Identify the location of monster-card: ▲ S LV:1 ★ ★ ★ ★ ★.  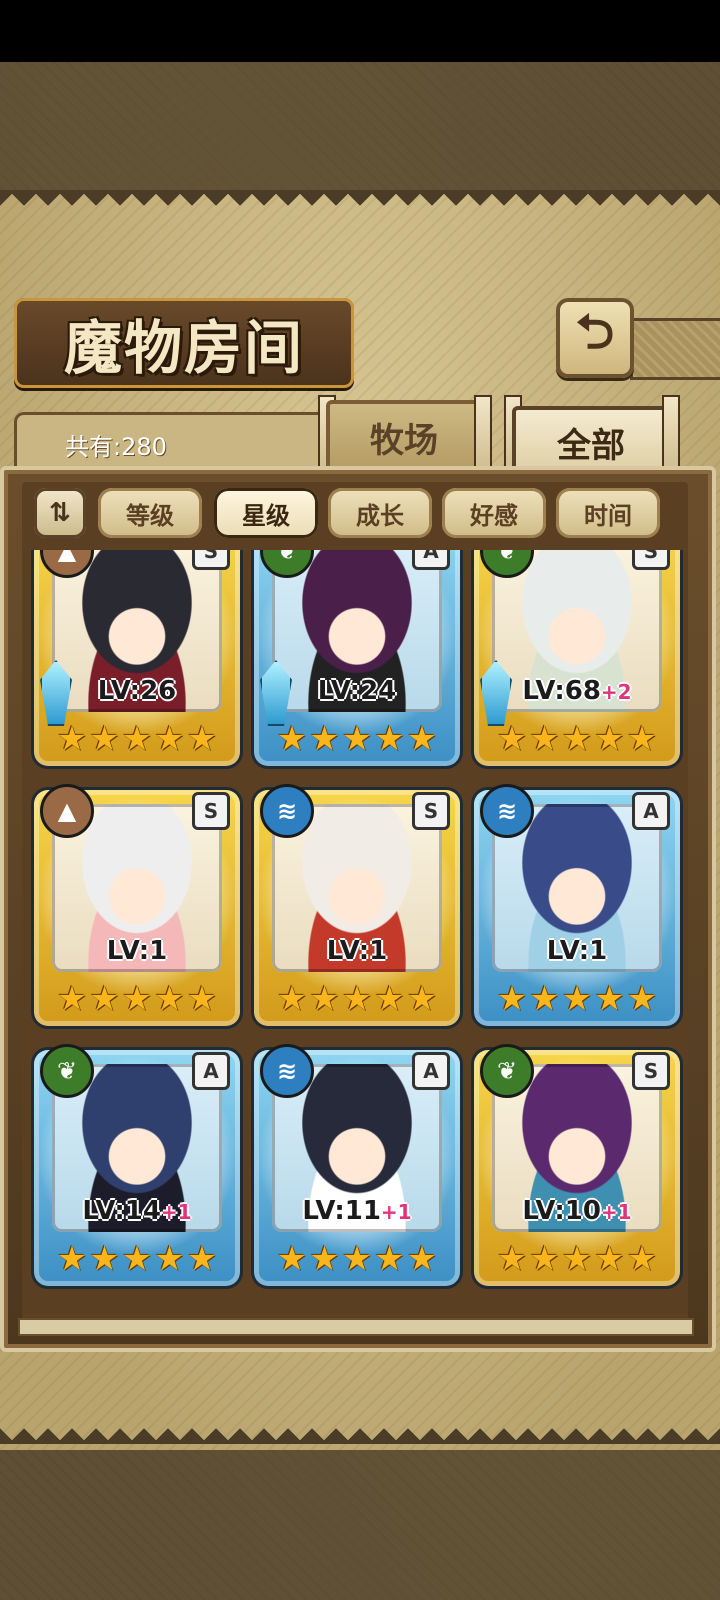
(137, 905).